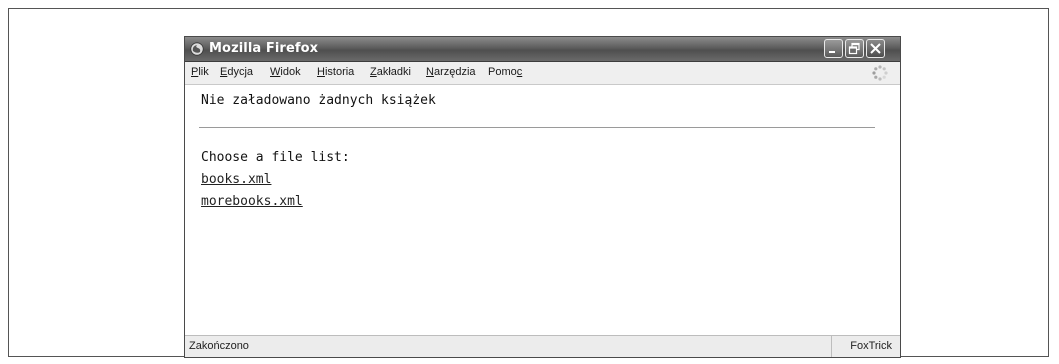 The height and width of the screenshot is (364, 1059). What do you see at coordinates (430, 72) in the screenshot?
I see `menu-narzedzia-key: N` at bounding box center [430, 72].